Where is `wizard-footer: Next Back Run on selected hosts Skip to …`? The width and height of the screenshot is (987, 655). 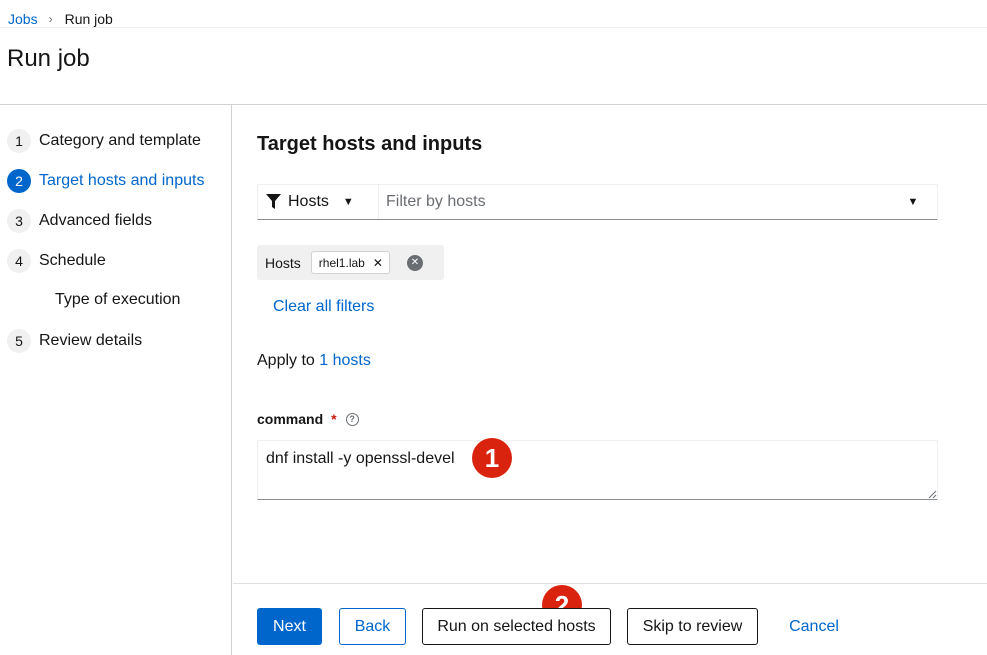
wizard-footer: Next Back Run on selected hosts Skip to … is located at coordinates (610, 619).